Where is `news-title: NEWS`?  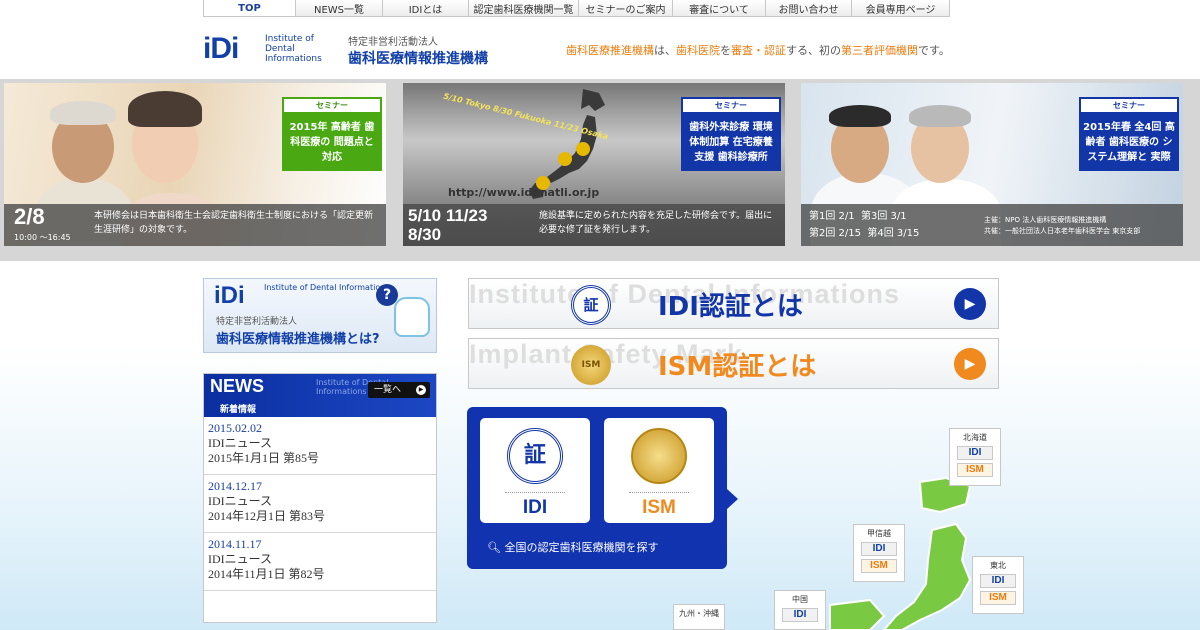
news-title: NEWS is located at coordinates (237, 386).